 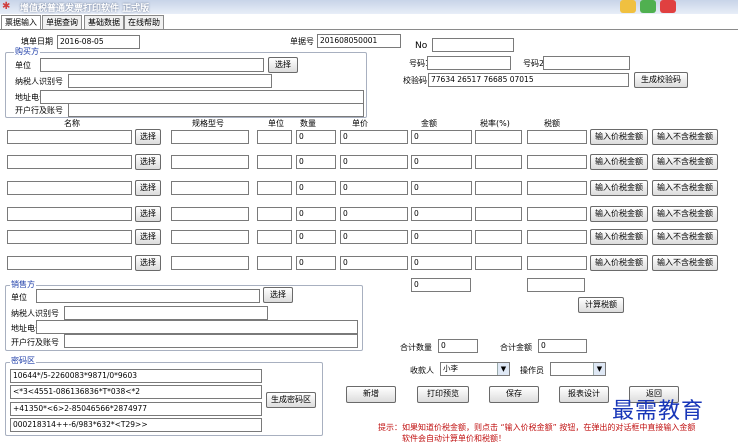 I want to click on total-amount-field: 0, so click(x=441, y=285).